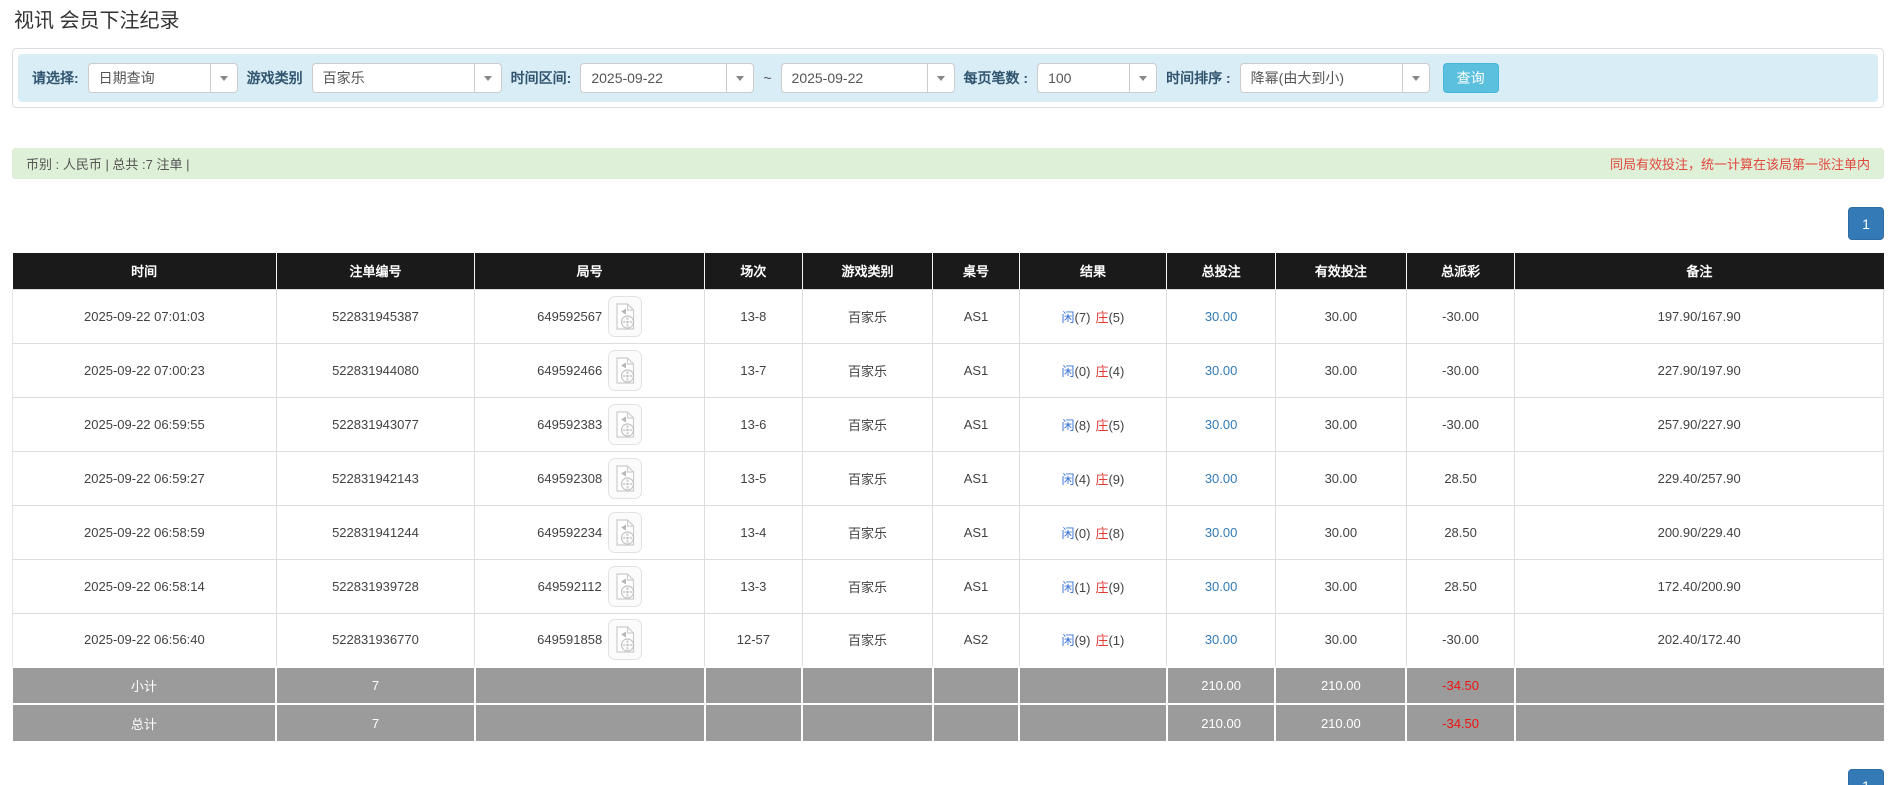 The image size is (1896, 785). Describe the element at coordinates (1093, 478) in the screenshot. I see `result-cell: 闲(4) 庄(9)` at that location.